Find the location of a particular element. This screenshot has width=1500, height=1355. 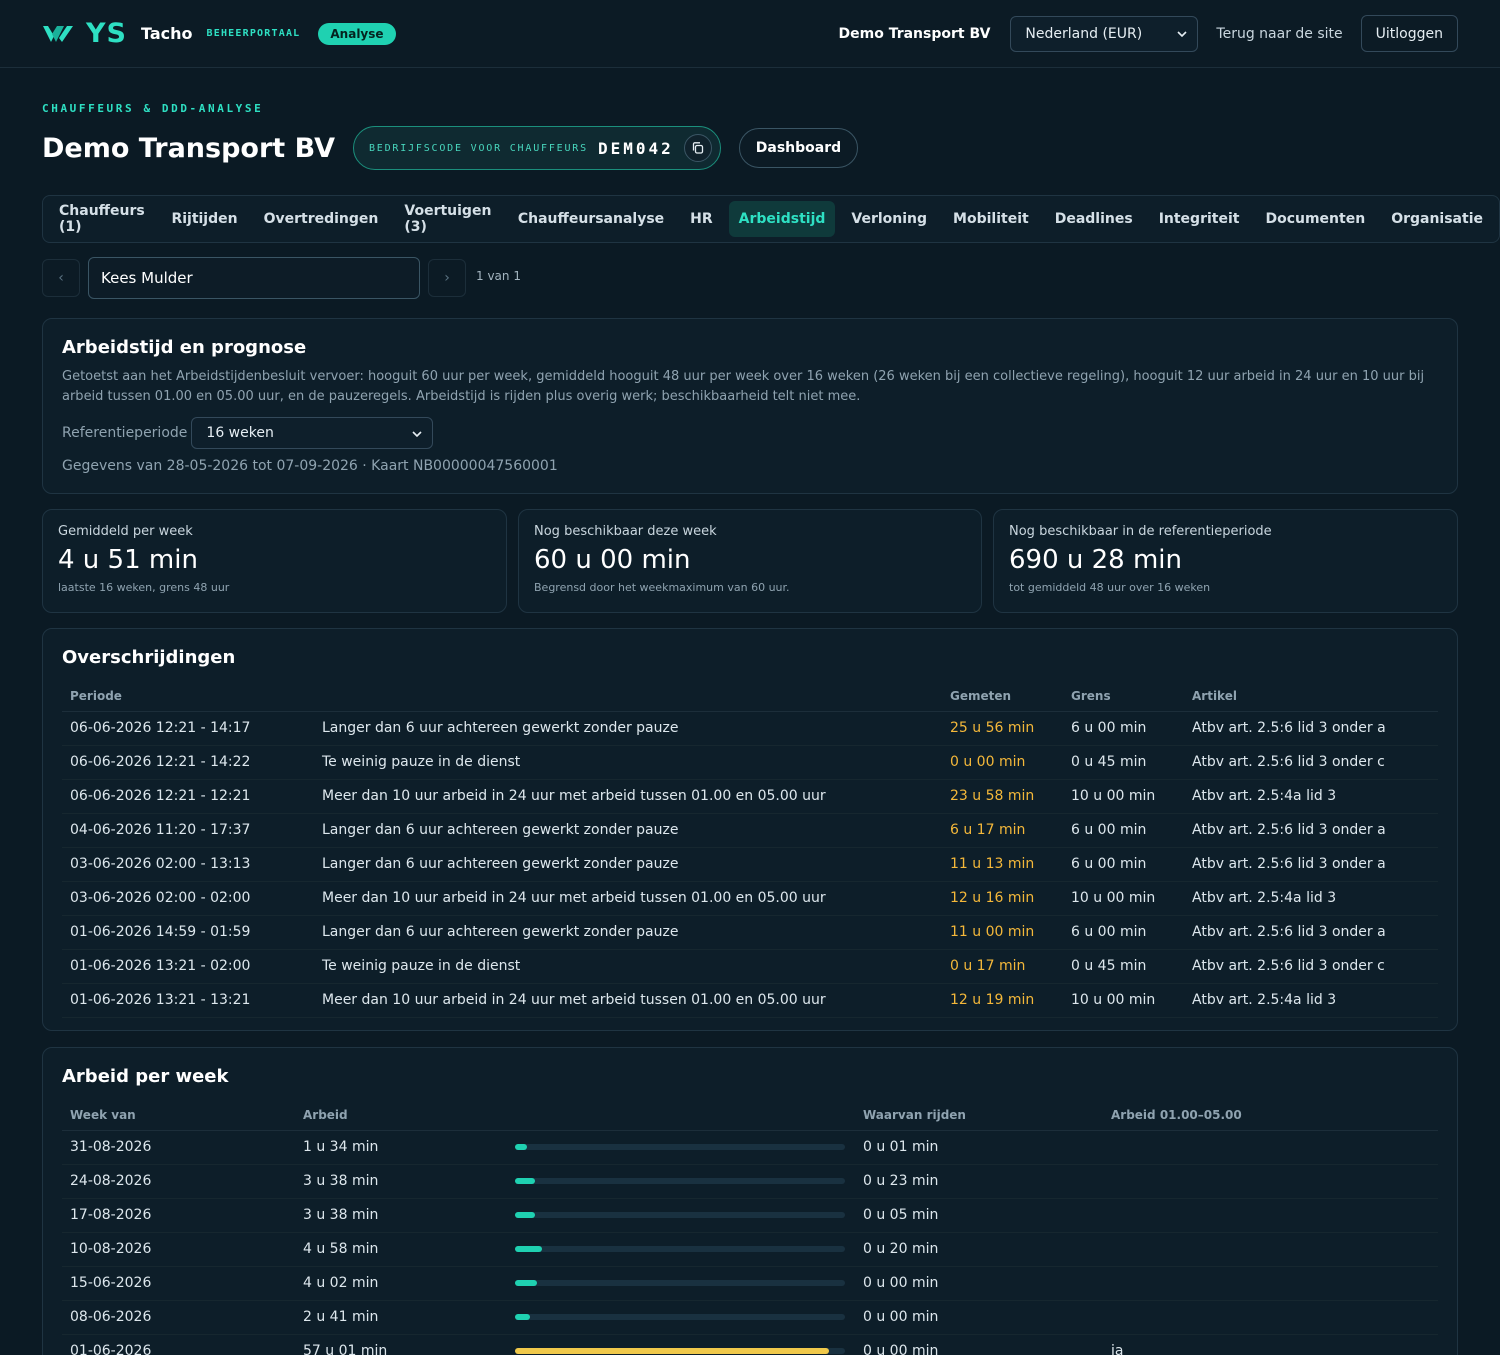

chevron-down-icon is located at coordinates (417, 433).